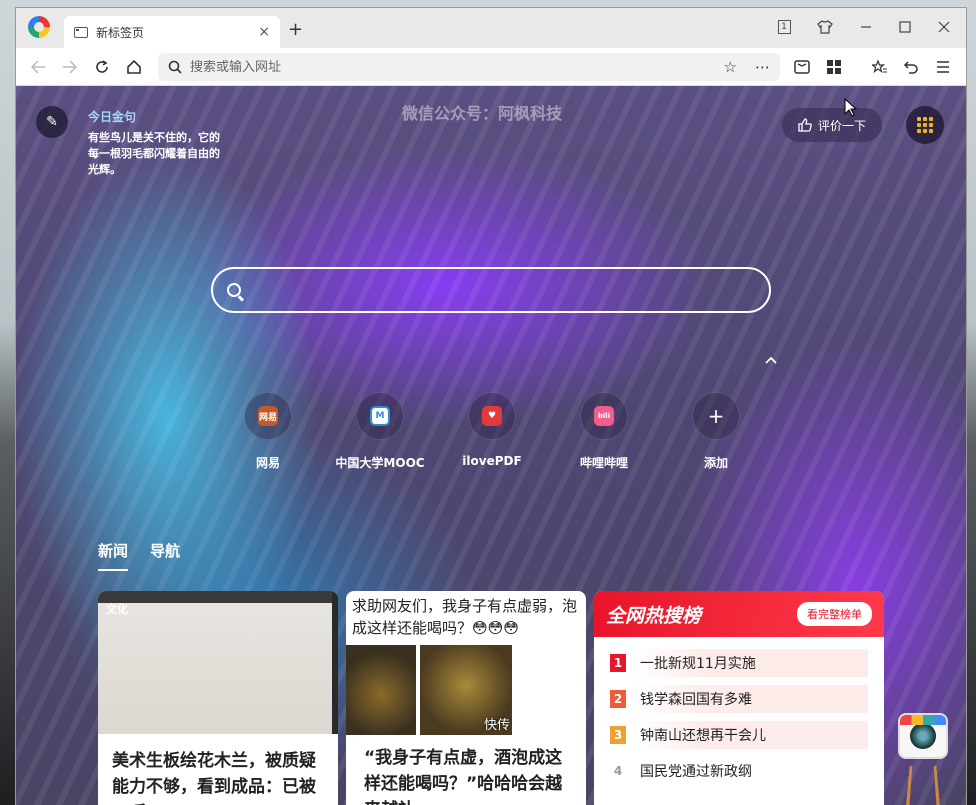 The image size is (976, 805). Describe the element at coordinates (492, 430) in the screenshot. I see `shortcut-ilovepdf: ♥ ilovePDF` at that location.